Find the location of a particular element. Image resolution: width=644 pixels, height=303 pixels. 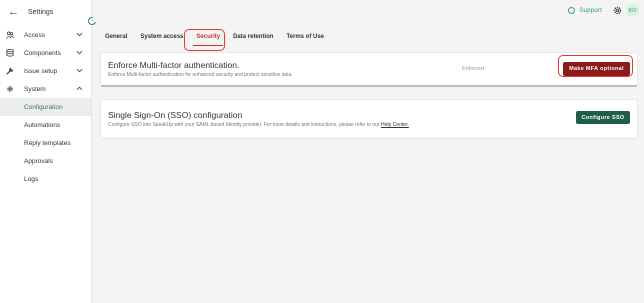

mfa-status: Enforced is located at coordinates (473, 69).